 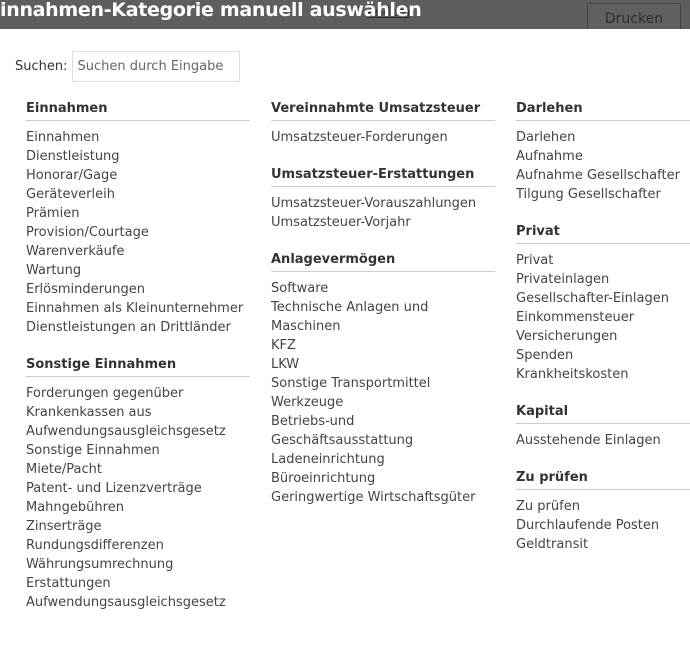 I want to click on category-item: Umsatzsteuer-Forderungen, so click(x=383, y=137).